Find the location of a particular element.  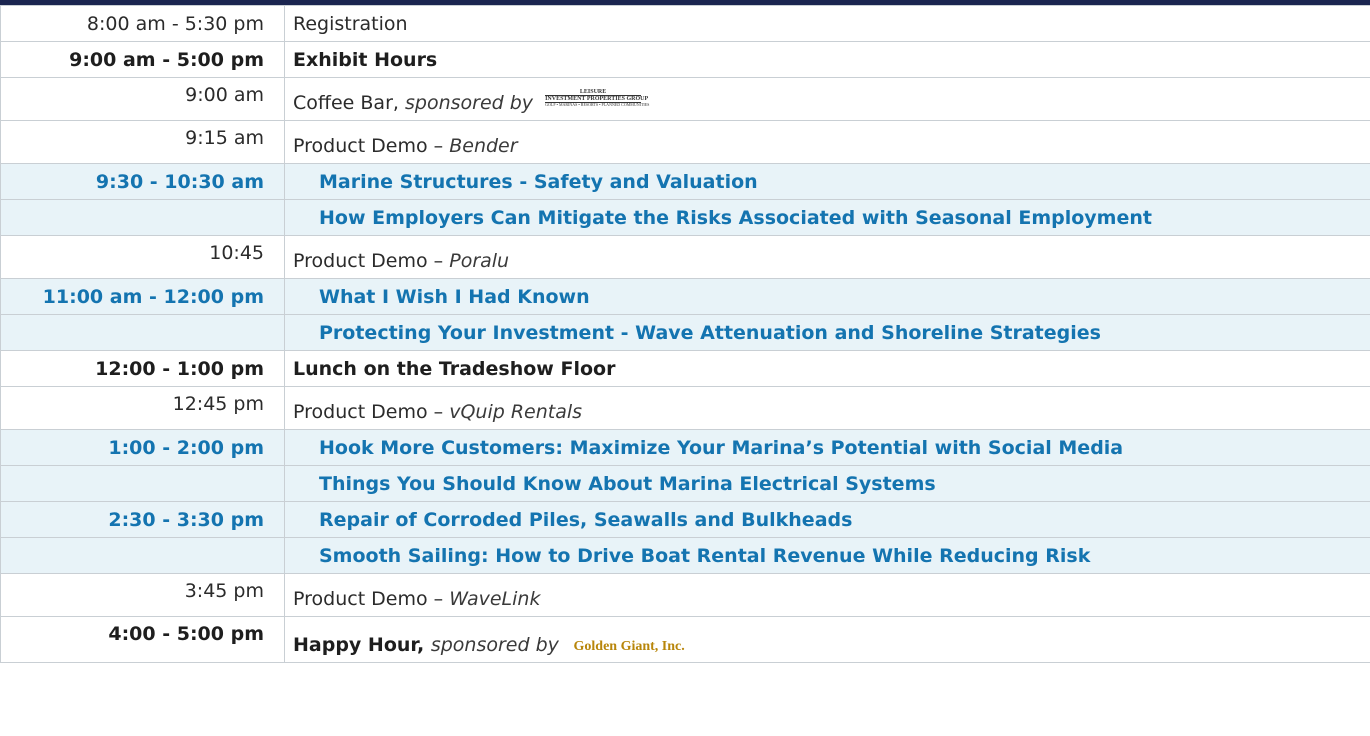

golden-giant-logo: Golden Giant, Inc. is located at coordinates (629, 646).